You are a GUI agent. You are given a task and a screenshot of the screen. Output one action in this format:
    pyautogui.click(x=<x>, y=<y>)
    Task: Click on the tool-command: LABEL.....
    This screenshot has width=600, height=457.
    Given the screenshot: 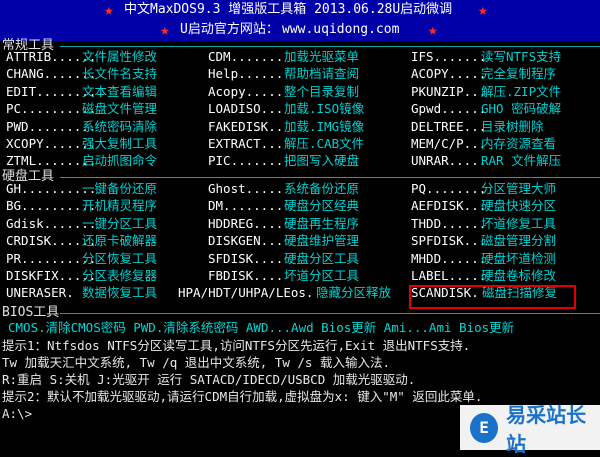 What is the action you would take?
    pyautogui.click(x=448, y=276)
    